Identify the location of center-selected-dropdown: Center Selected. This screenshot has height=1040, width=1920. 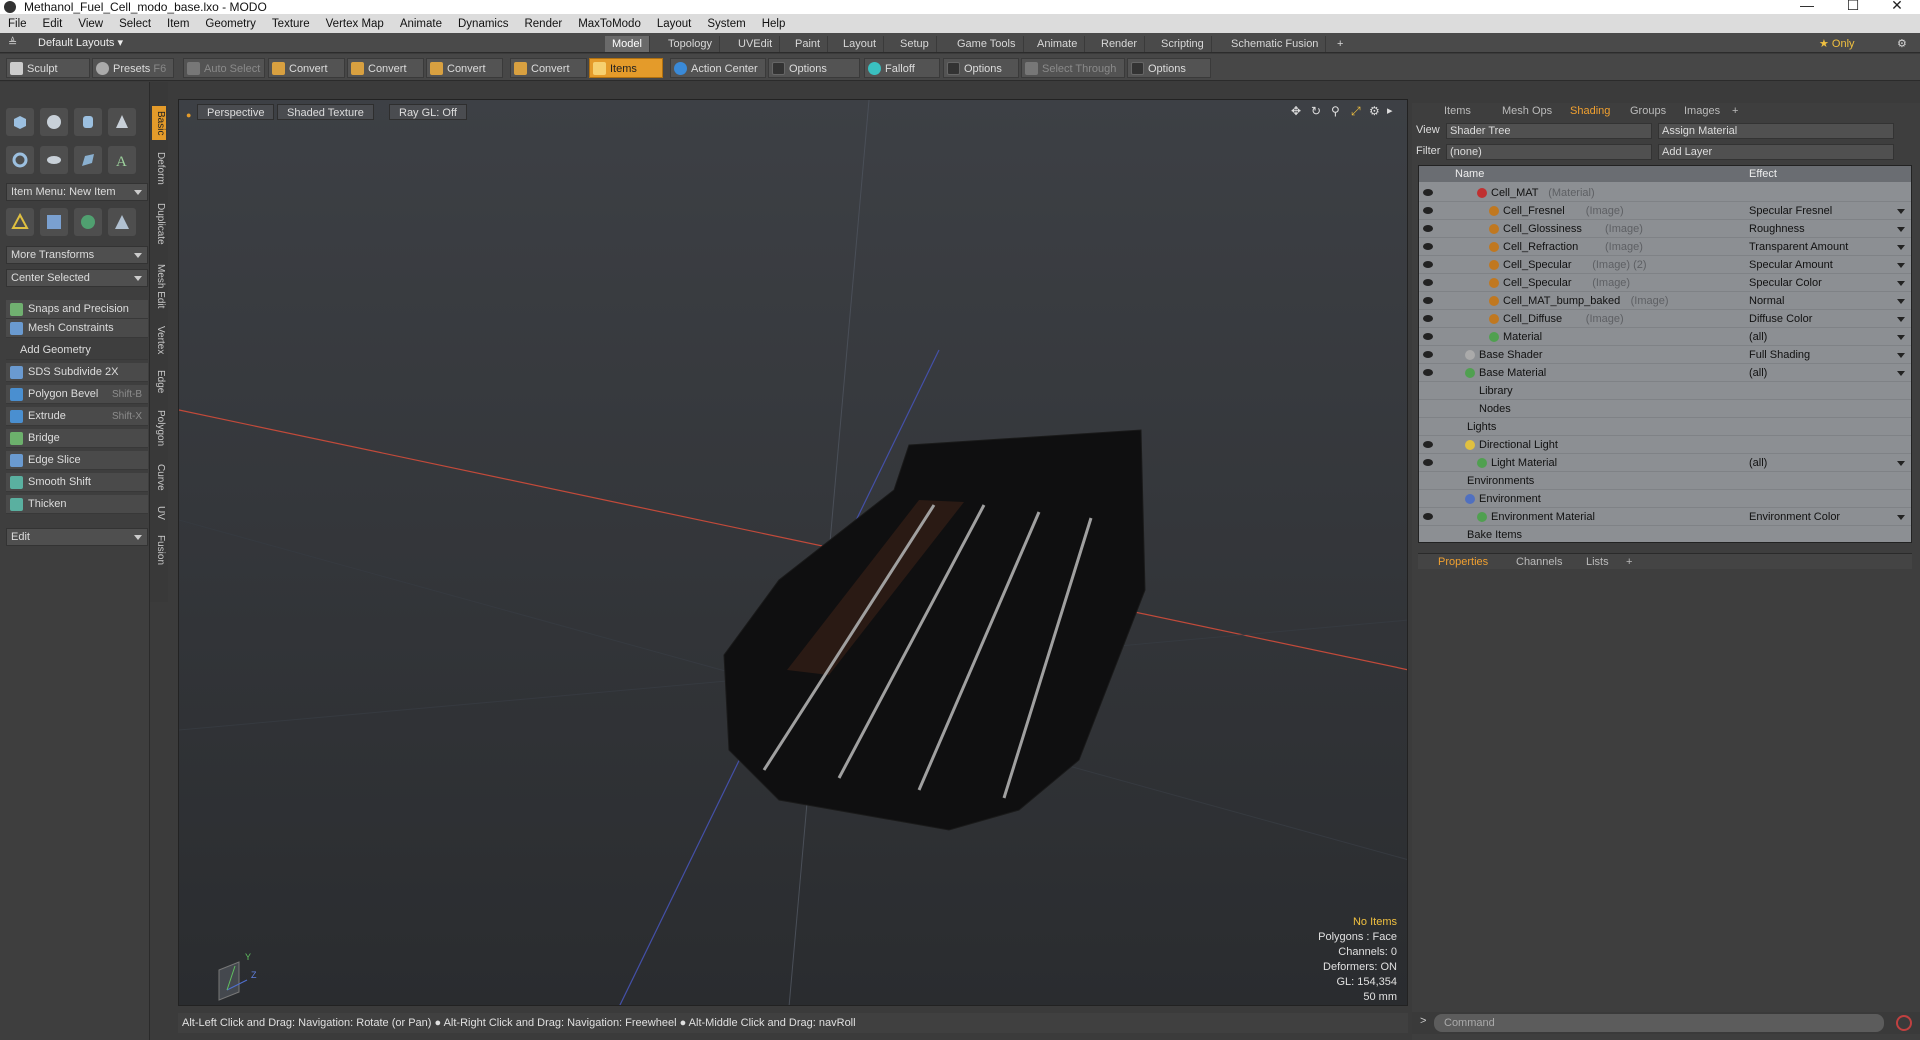
(77, 278).